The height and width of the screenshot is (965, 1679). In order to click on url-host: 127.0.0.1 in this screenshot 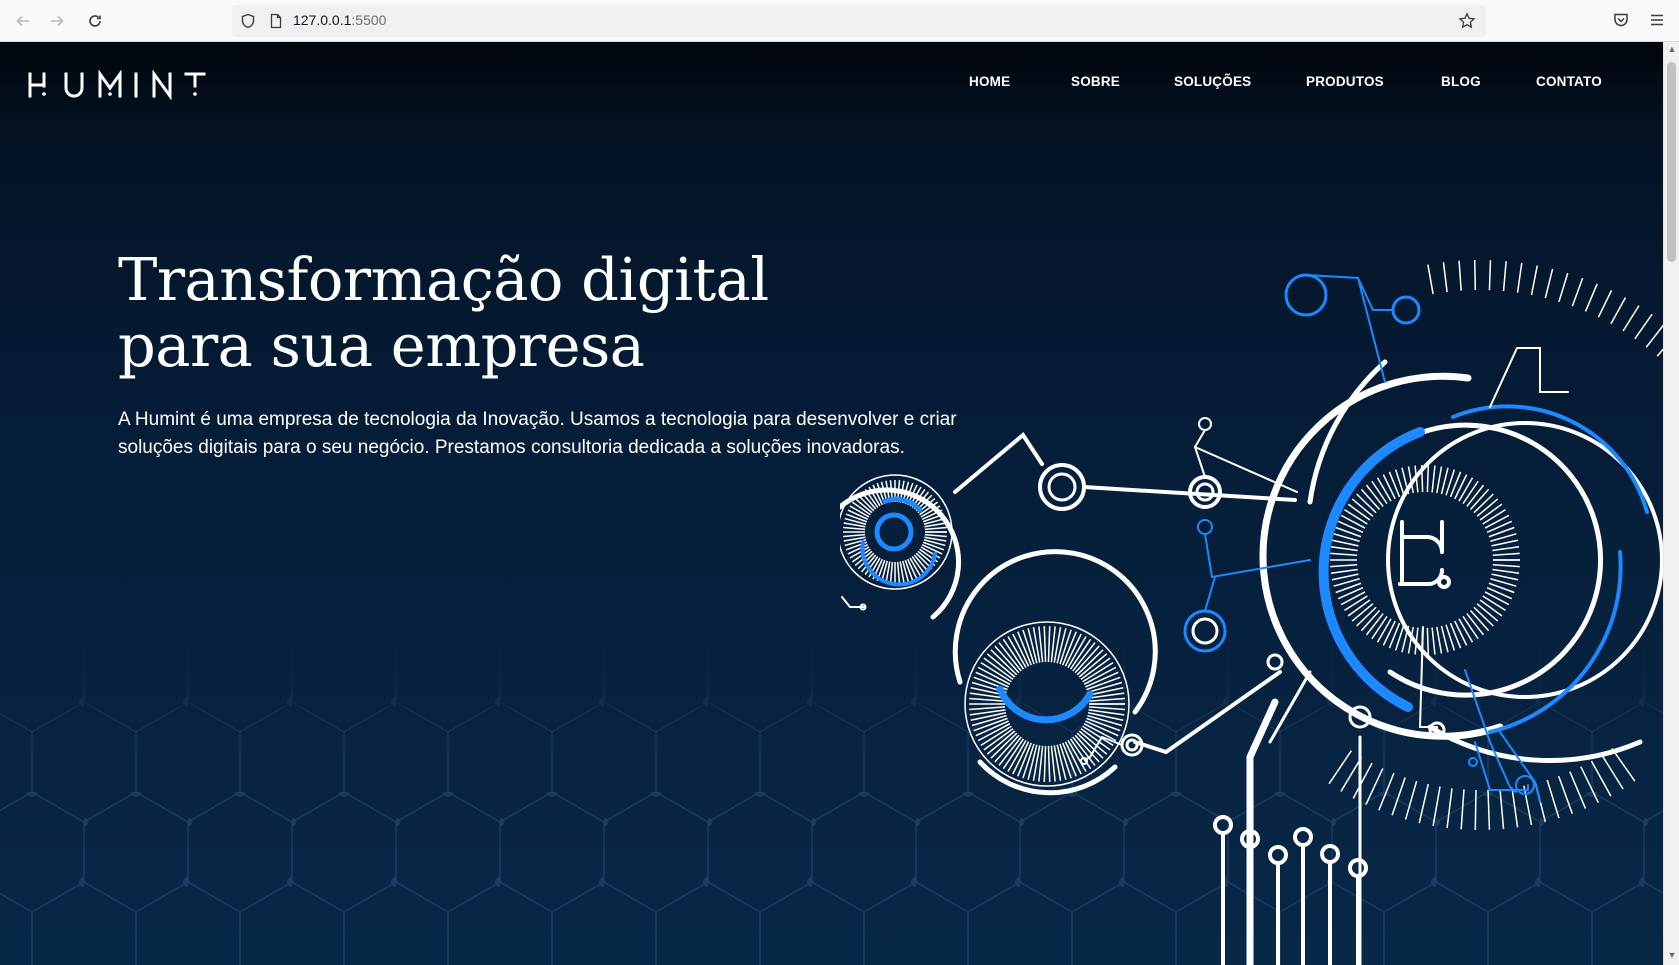, I will do `click(322, 20)`.